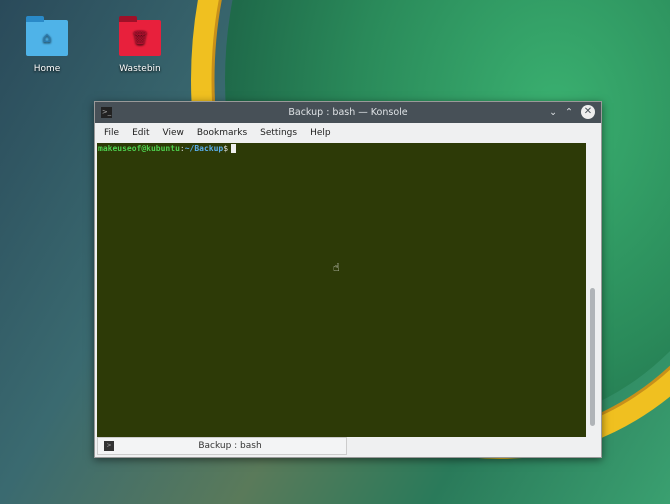  What do you see at coordinates (111, 133) in the screenshot?
I see `menu-file: File` at bounding box center [111, 133].